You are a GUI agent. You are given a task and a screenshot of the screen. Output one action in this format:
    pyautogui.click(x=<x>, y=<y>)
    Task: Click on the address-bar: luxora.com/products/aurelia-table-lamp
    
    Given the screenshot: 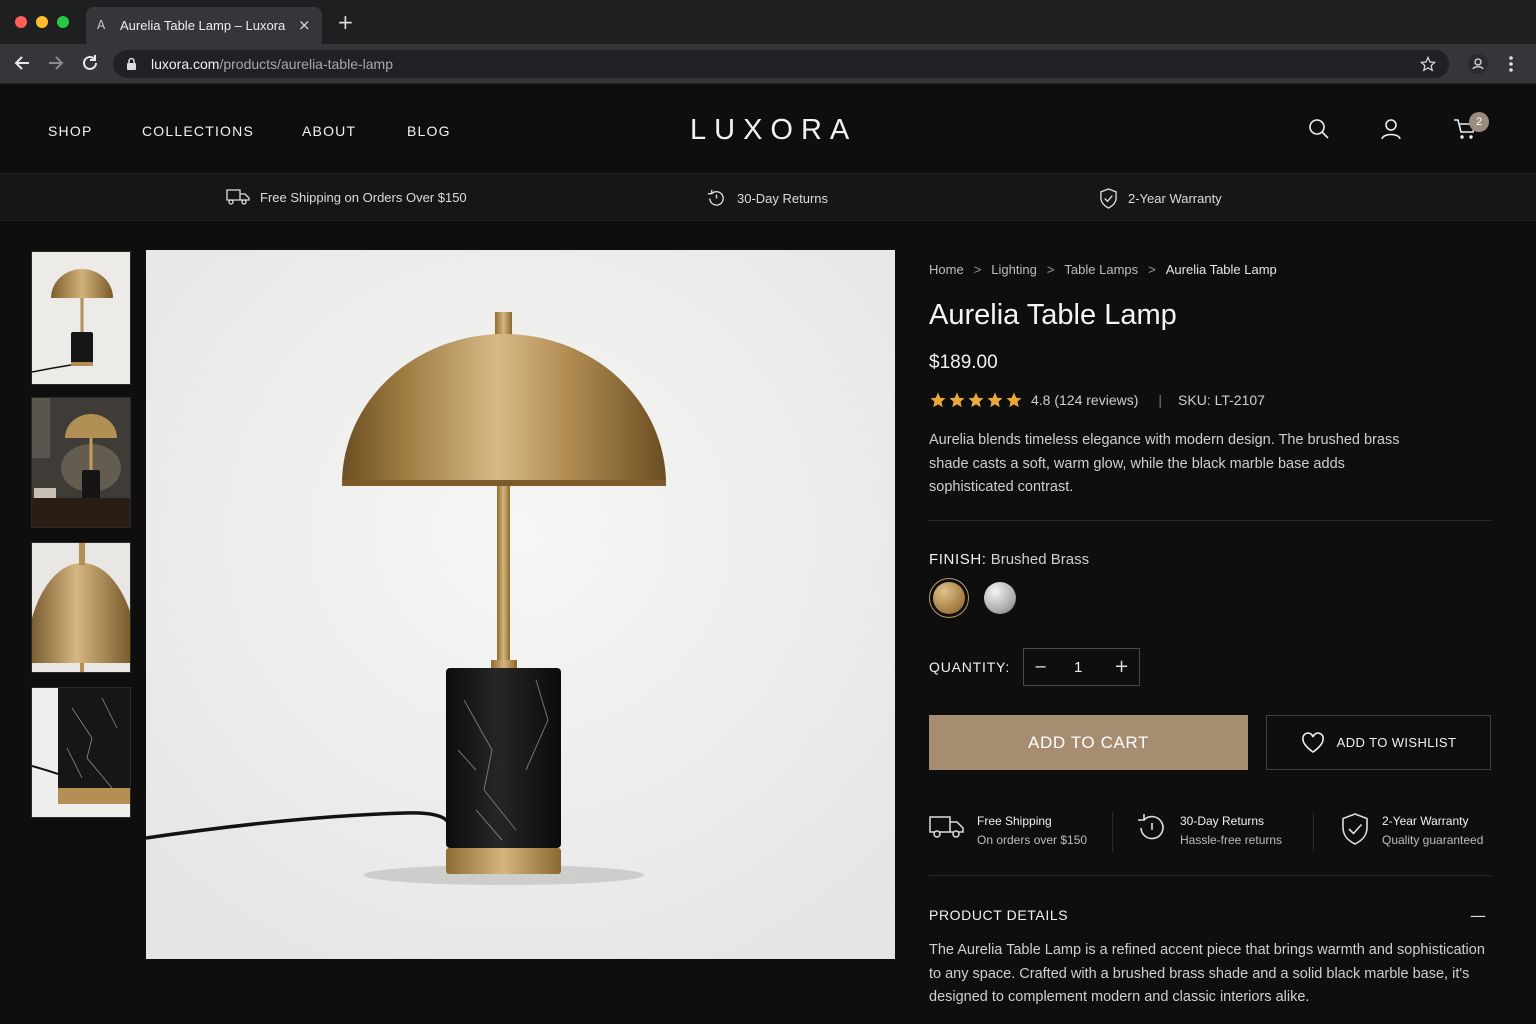 What is the action you would take?
    pyautogui.click(x=781, y=64)
    